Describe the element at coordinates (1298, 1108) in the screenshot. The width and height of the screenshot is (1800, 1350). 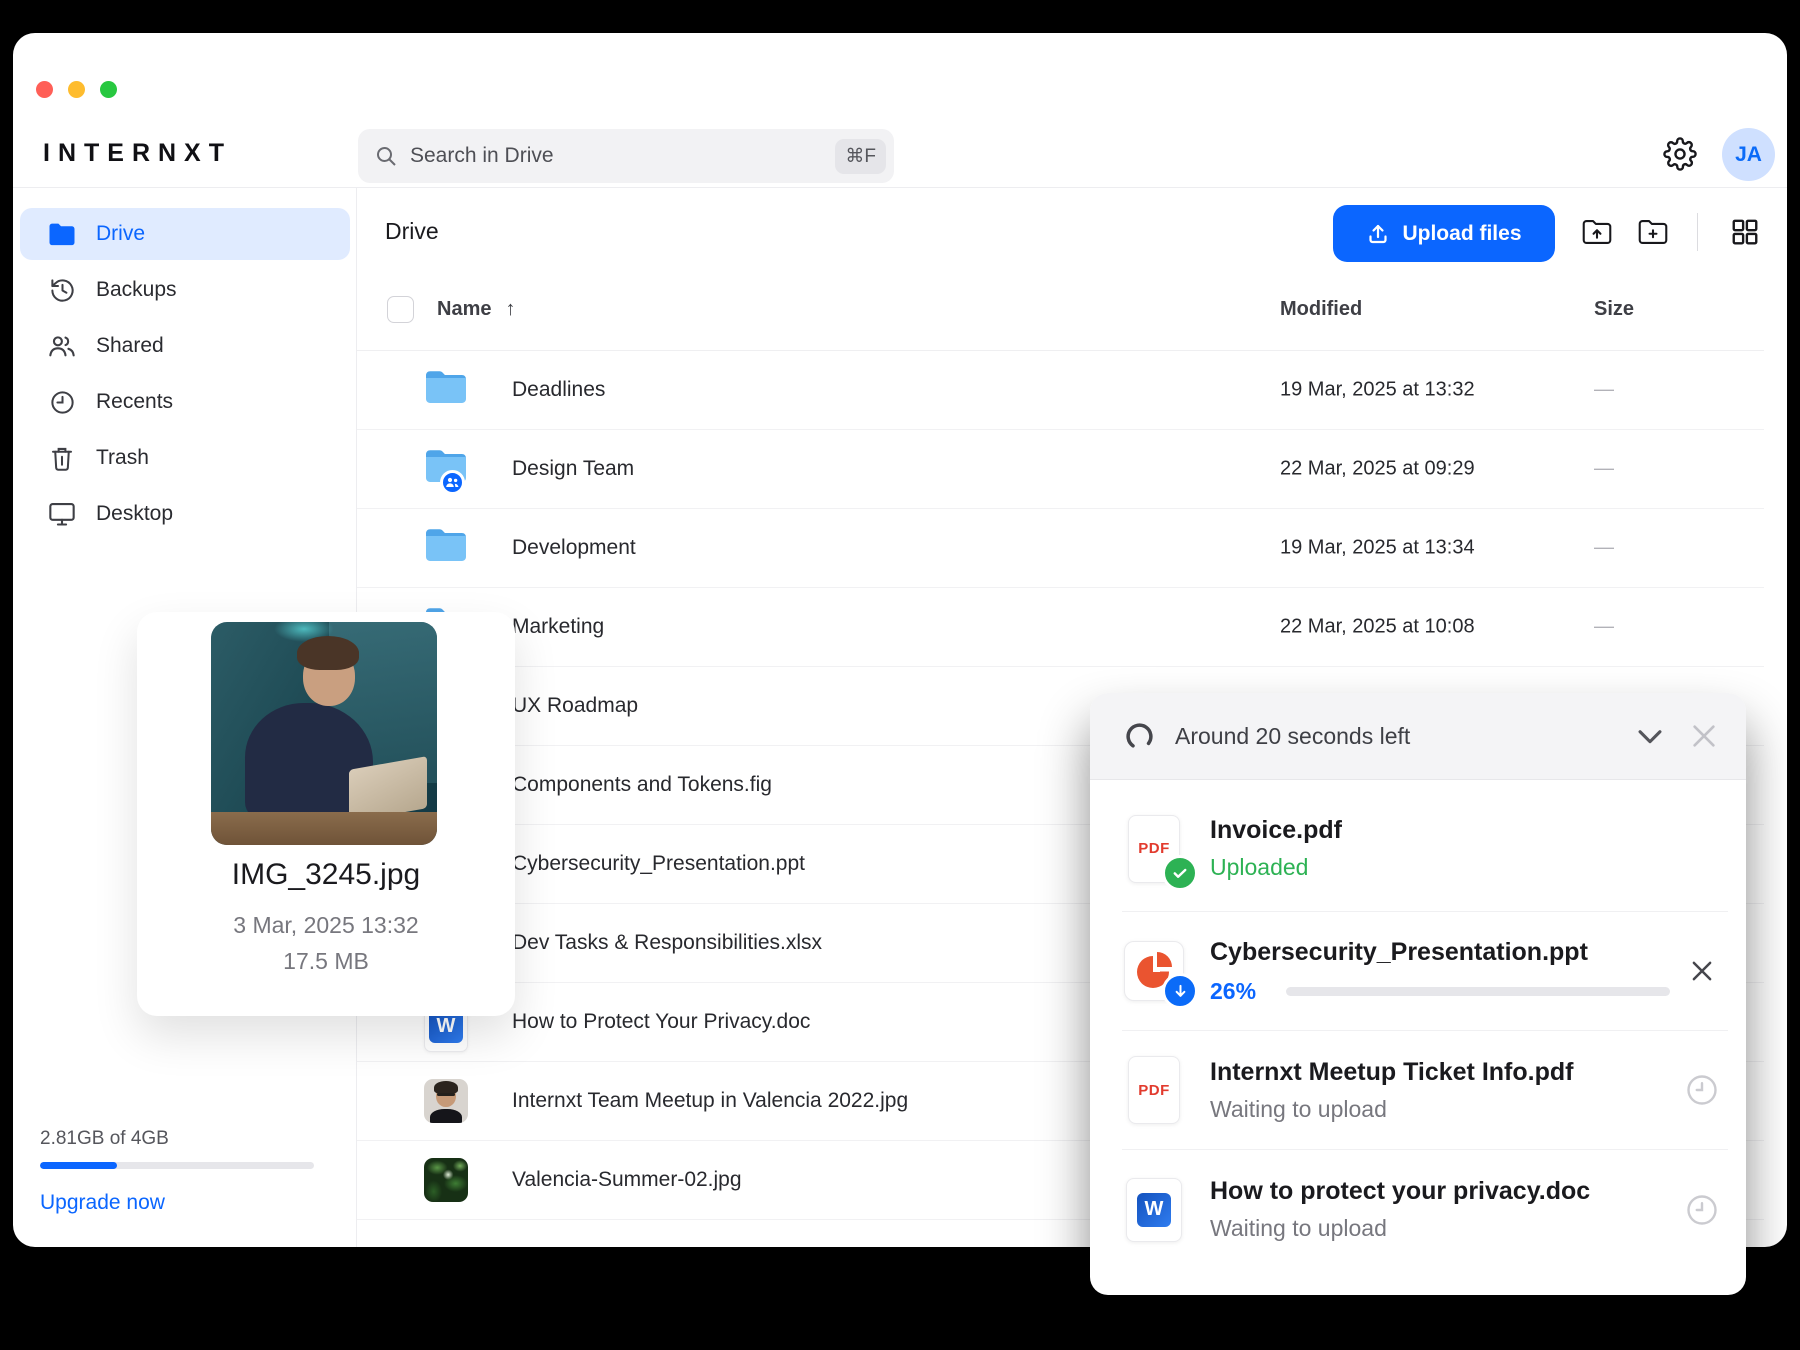
I see `upload-item-status: Waiting to upload` at that location.